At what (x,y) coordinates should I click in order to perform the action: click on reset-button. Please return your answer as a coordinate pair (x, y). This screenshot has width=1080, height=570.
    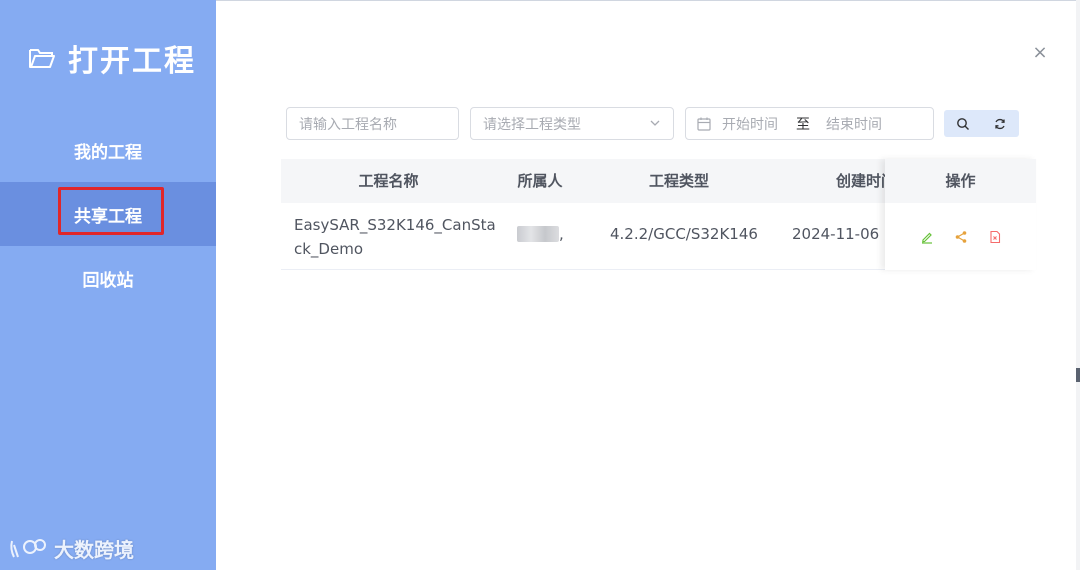
    Looking at the image, I should click on (1000, 124).